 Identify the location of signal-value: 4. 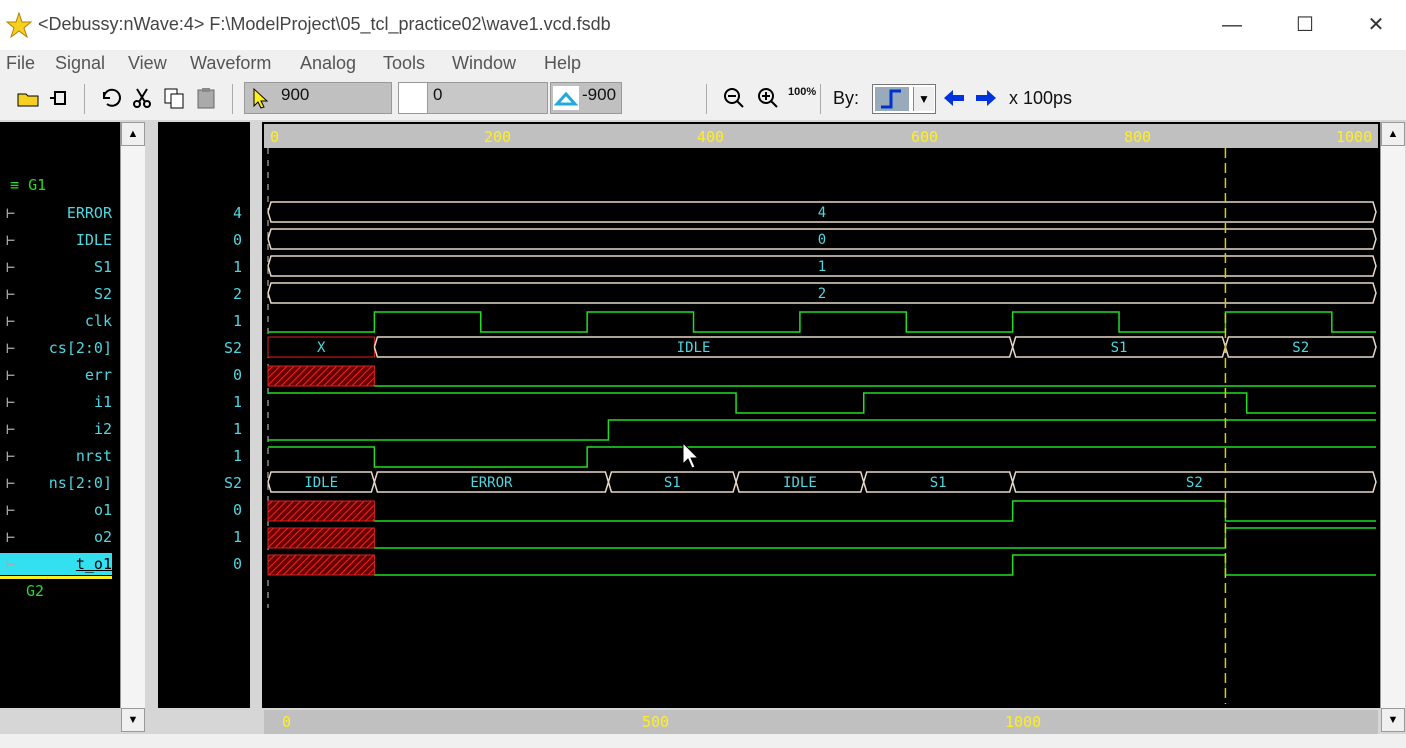
(237, 213).